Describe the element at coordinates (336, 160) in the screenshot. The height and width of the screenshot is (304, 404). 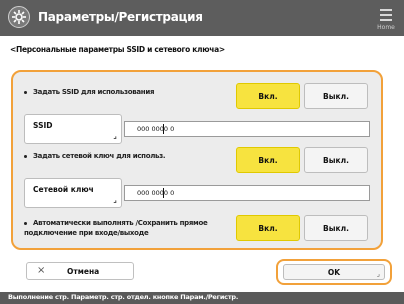
I see `network-key-off-button: Выкл.` at that location.